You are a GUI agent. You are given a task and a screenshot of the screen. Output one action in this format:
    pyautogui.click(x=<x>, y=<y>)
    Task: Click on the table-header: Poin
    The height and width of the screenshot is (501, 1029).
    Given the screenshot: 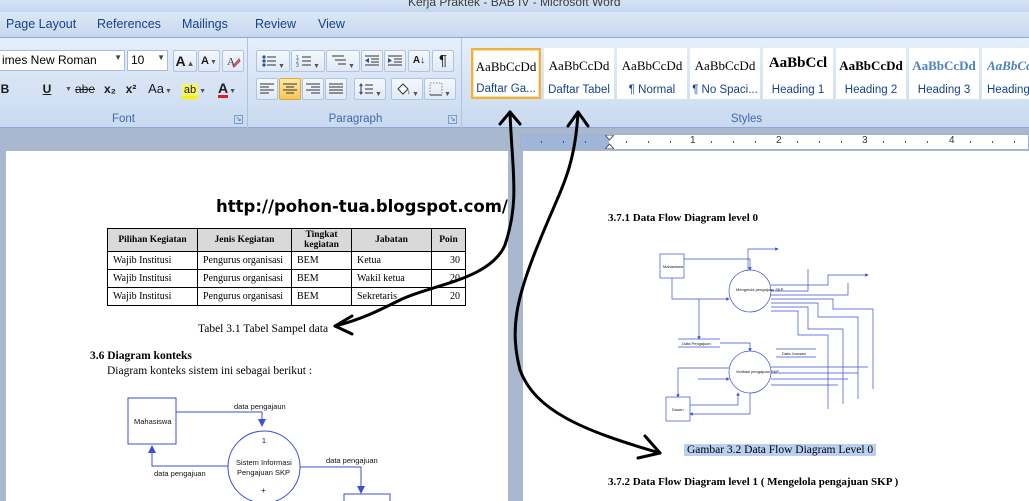 What is the action you would take?
    pyautogui.click(x=448, y=240)
    